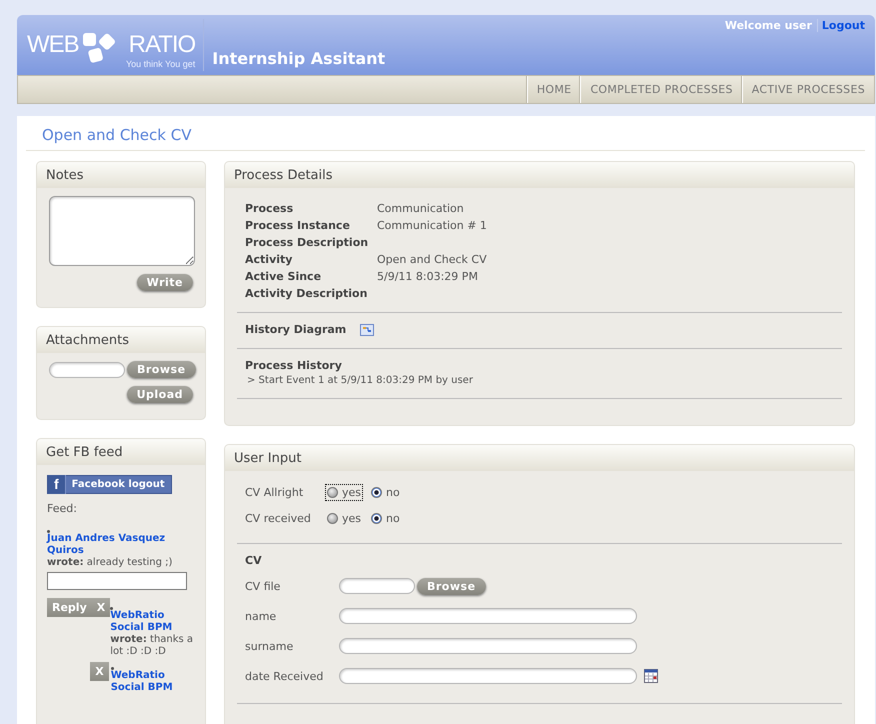 The image size is (876, 724). I want to click on post-text: Juan Andres Vasquez Quiros wrote: already testing ;), so click(121, 547).